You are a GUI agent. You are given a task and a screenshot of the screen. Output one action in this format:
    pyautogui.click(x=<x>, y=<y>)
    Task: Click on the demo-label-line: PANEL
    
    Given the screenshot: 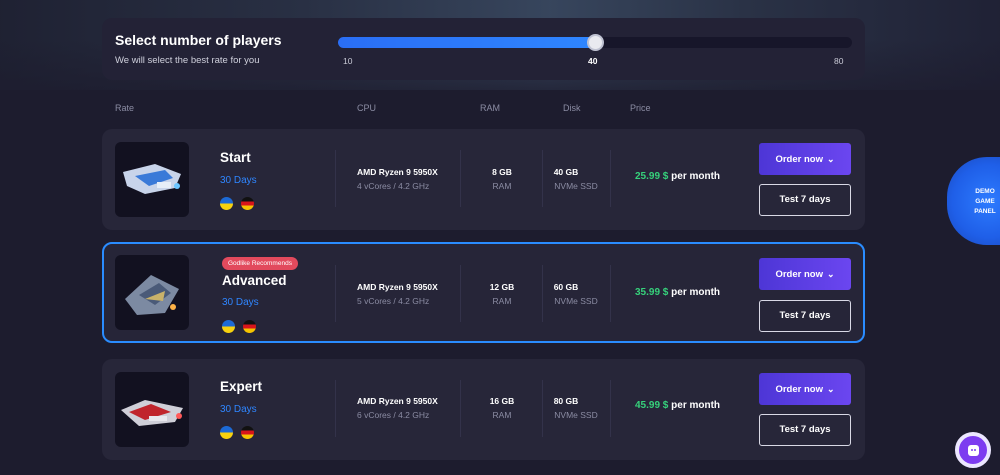 What is the action you would take?
    pyautogui.click(x=985, y=211)
    